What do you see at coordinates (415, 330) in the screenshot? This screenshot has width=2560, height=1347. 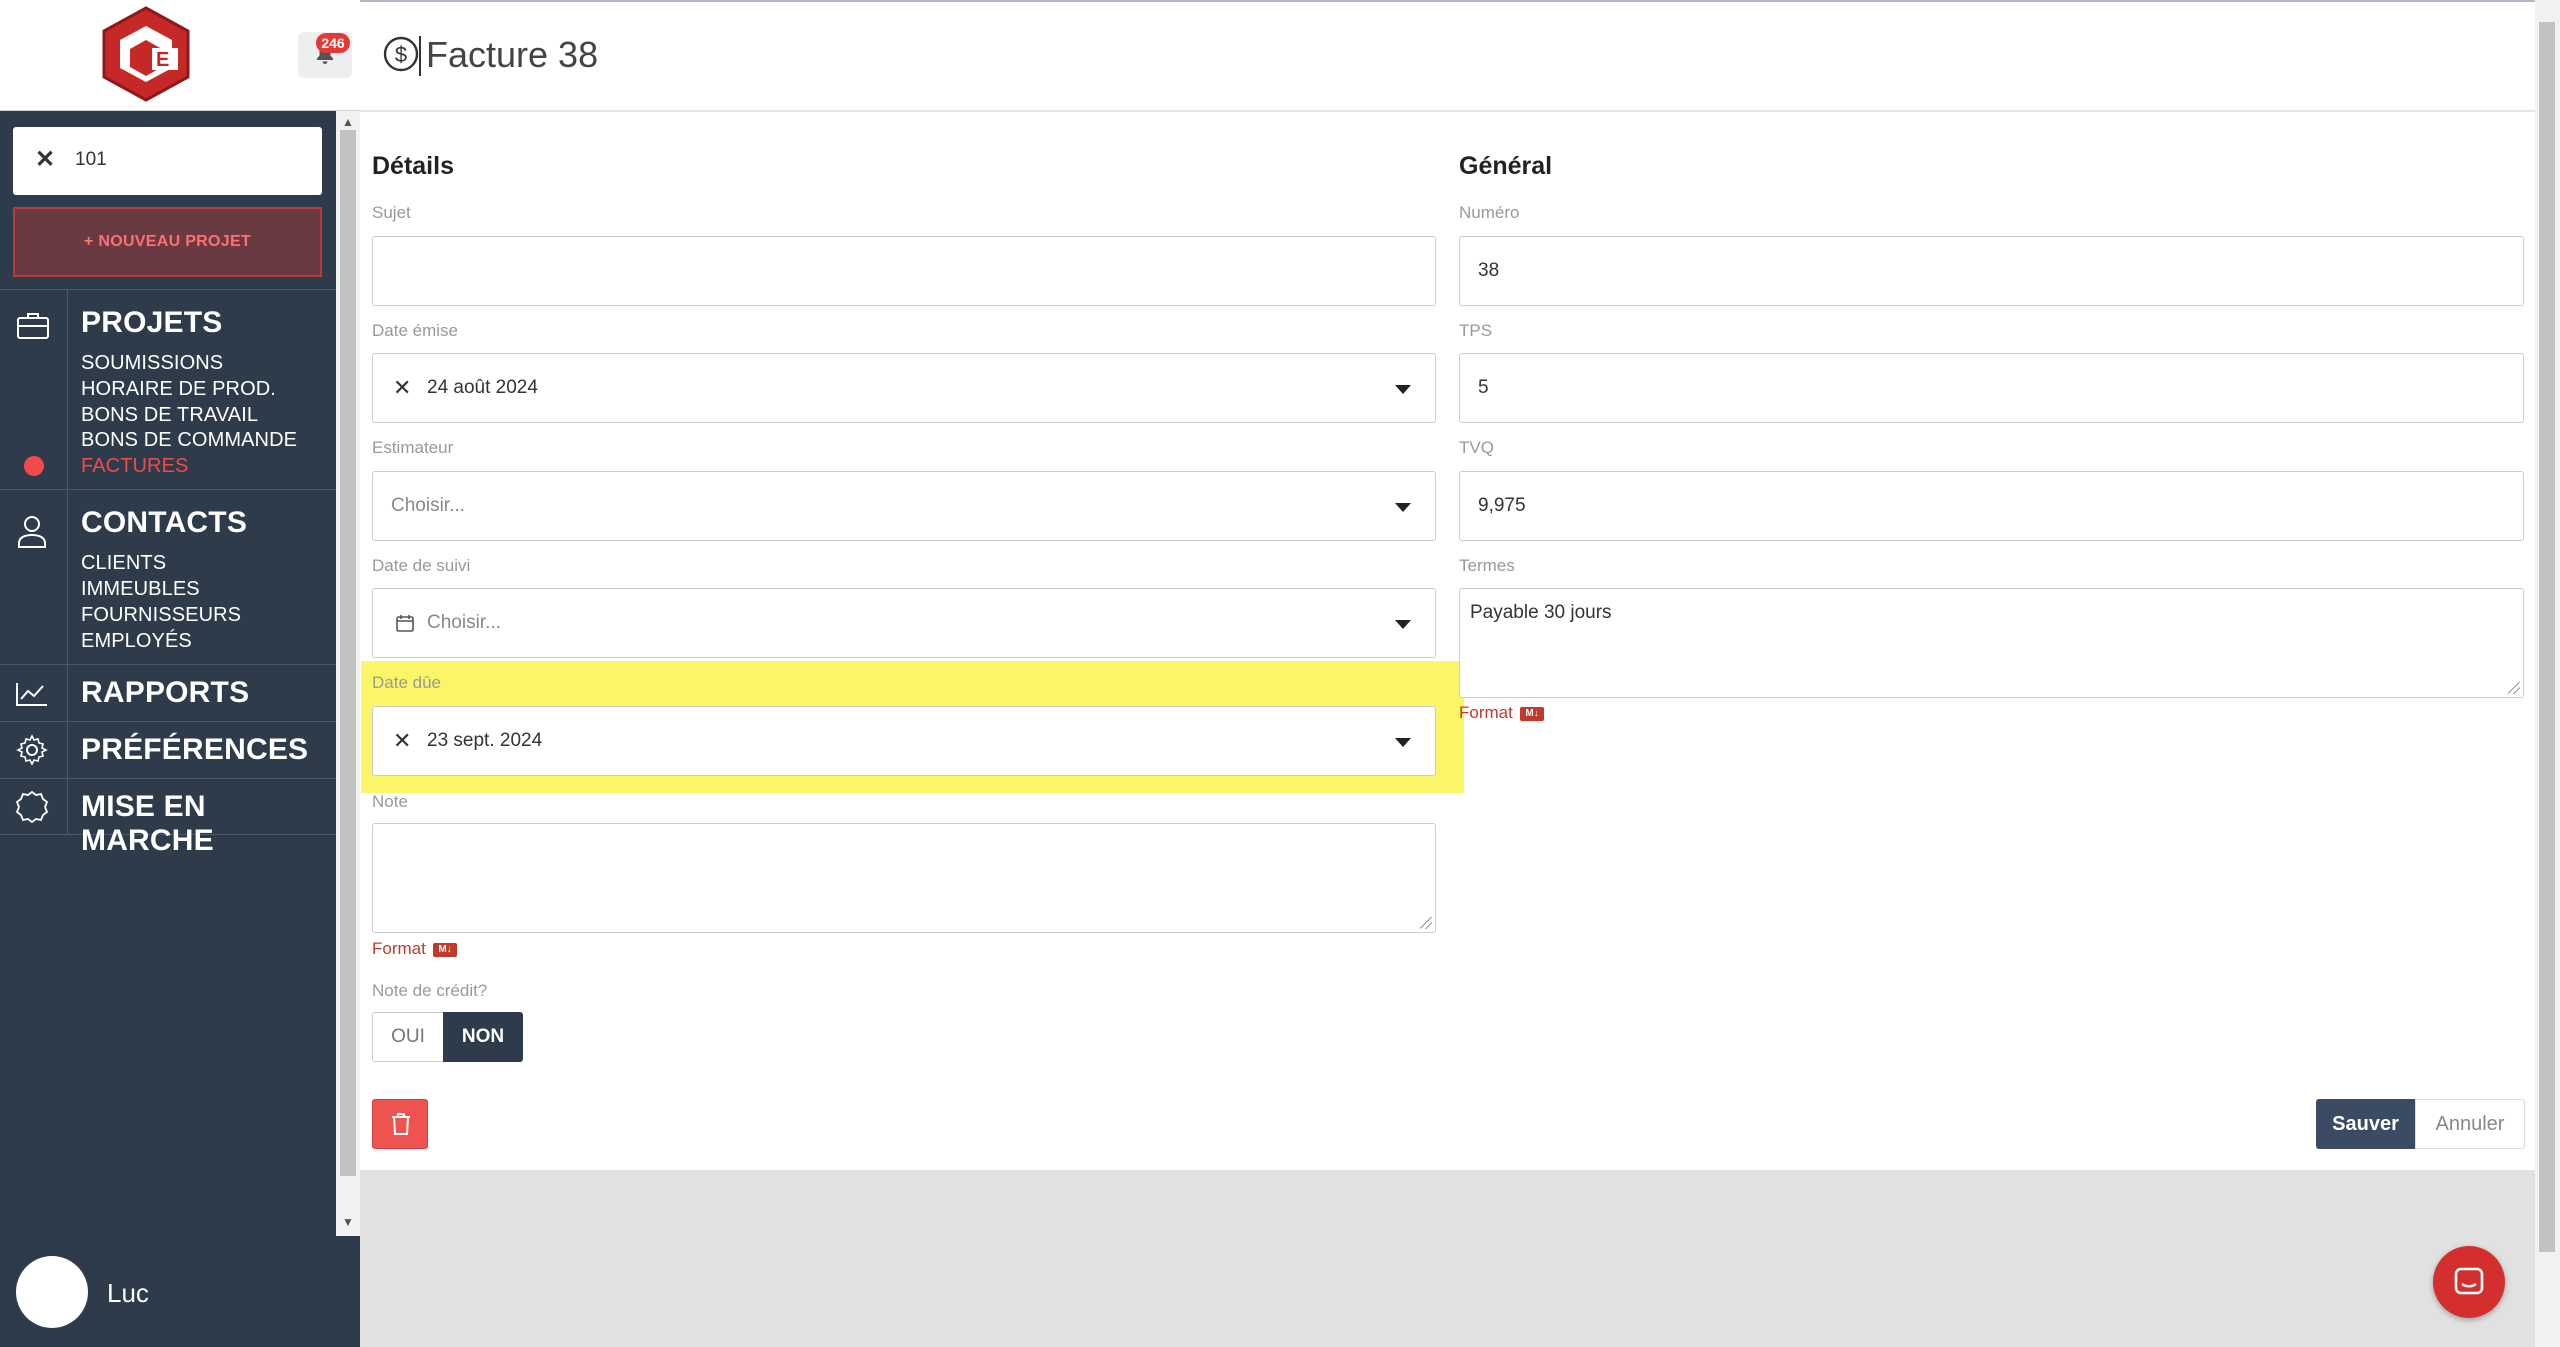 I see `date-emise-label: Date émise` at bounding box center [415, 330].